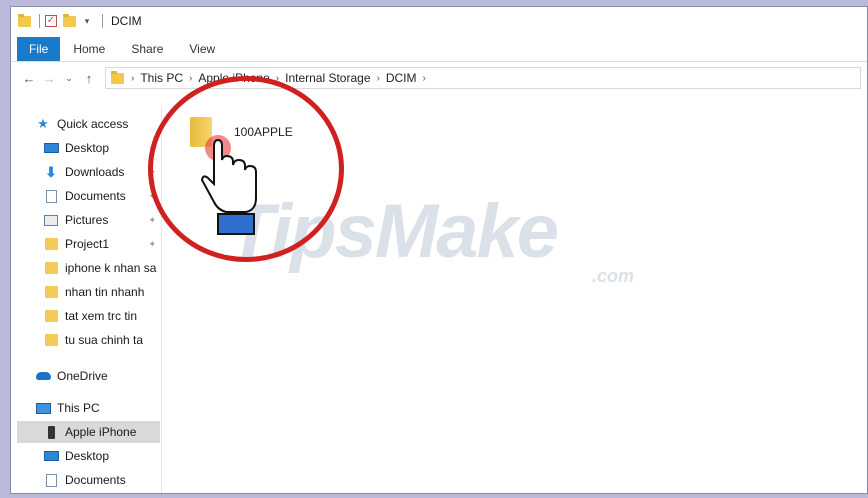  Describe the element at coordinates (102, 21) in the screenshot. I see `title-separator` at that location.